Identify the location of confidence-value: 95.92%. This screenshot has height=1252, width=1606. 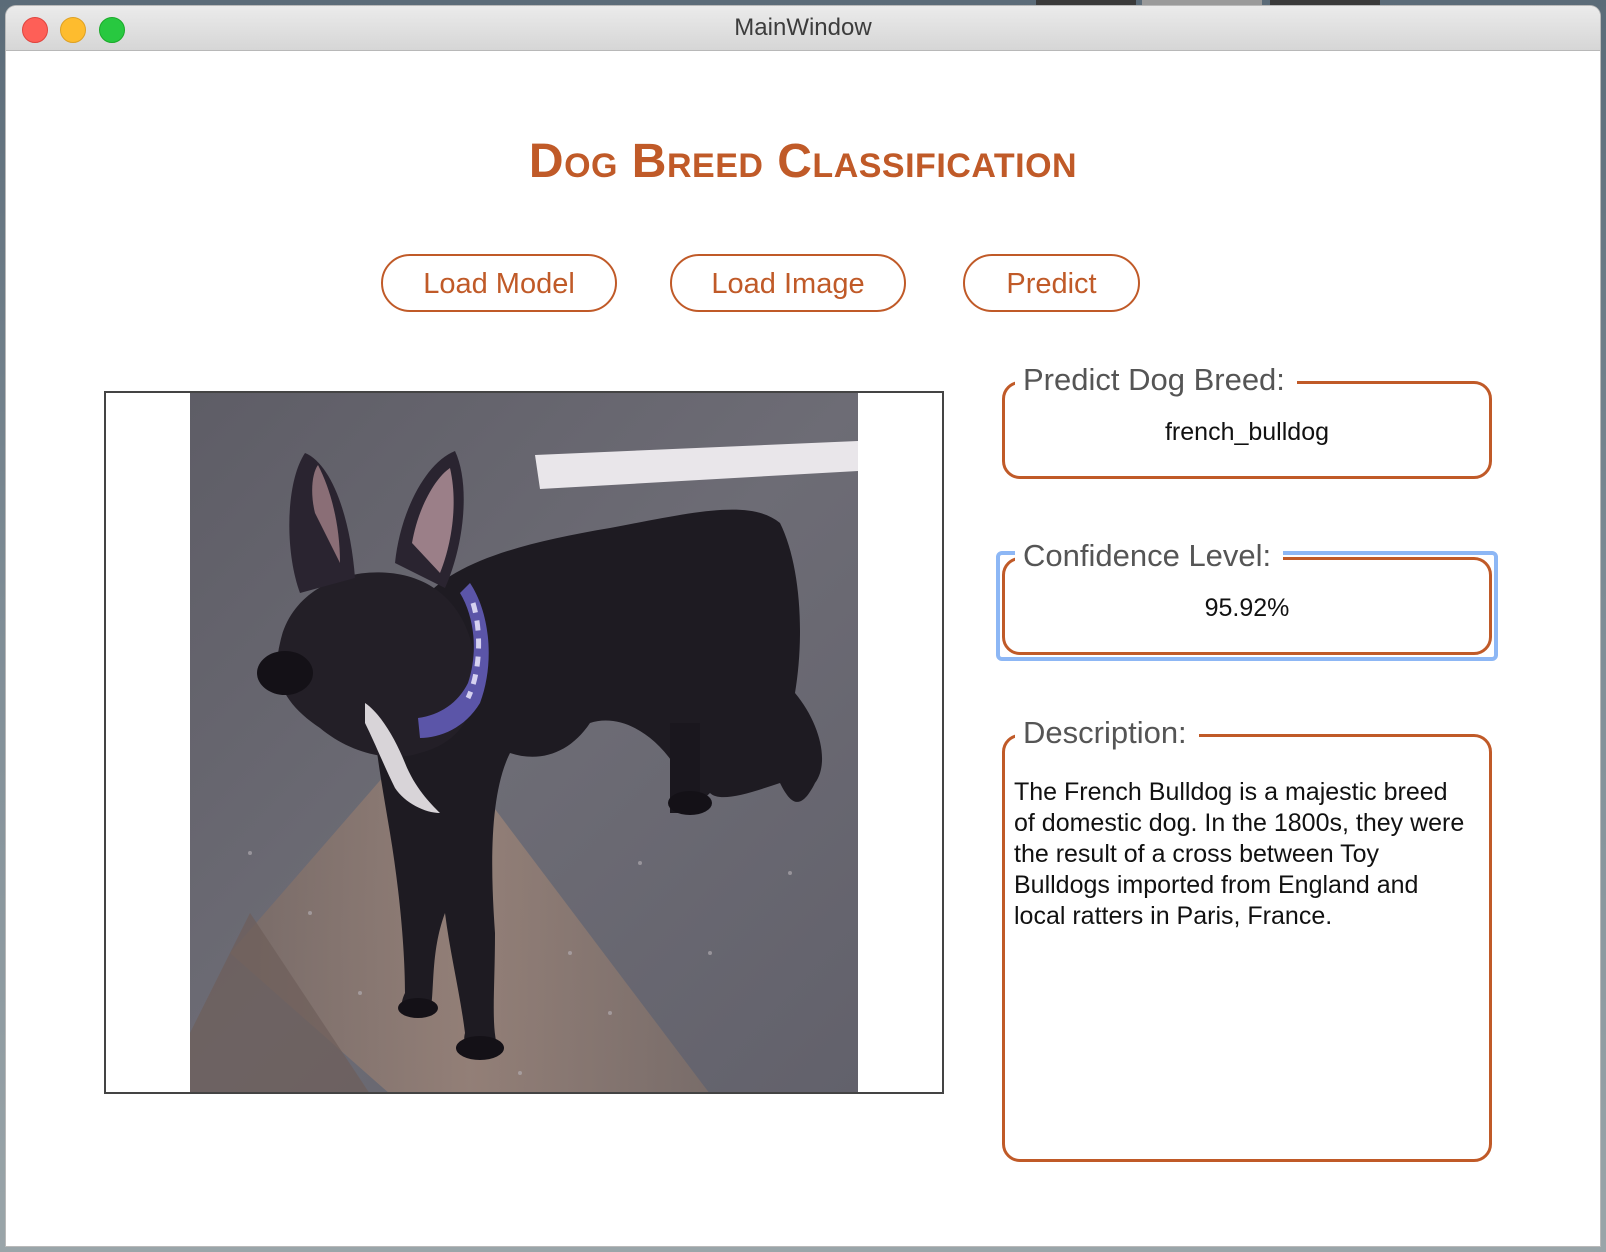
(1247, 608).